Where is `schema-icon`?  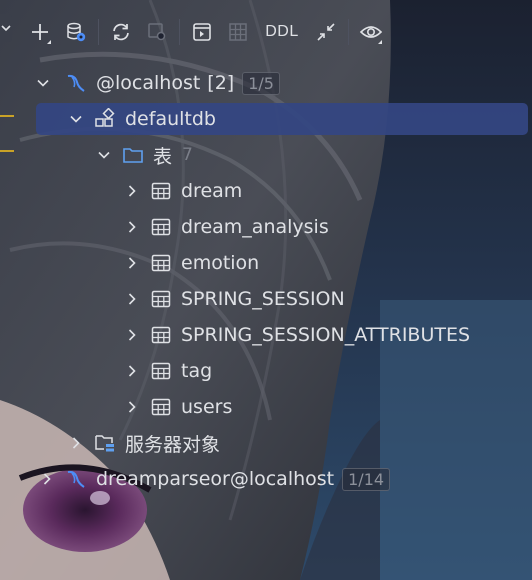 schema-icon is located at coordinates (105, 119).